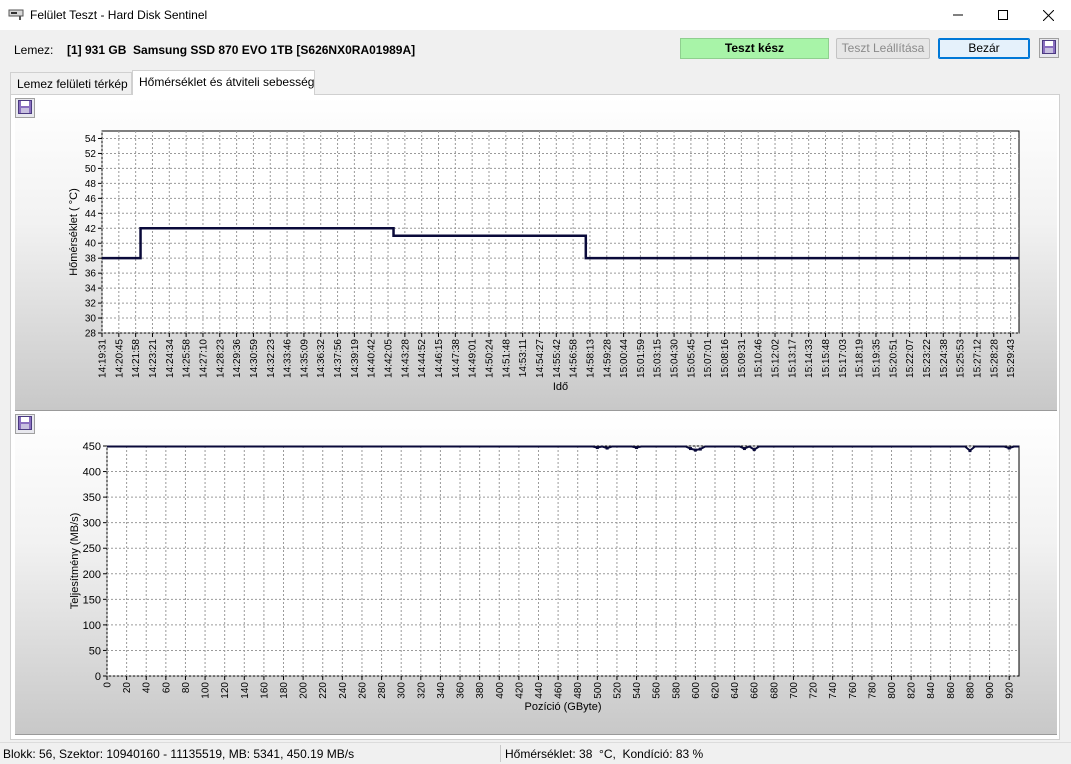 This screenshot has height=764, width=1071. What do you see at coordinates (696, 690) in the screenshot?
I see `performance-x-tick-label: 600` at bounding box center [696, 690].